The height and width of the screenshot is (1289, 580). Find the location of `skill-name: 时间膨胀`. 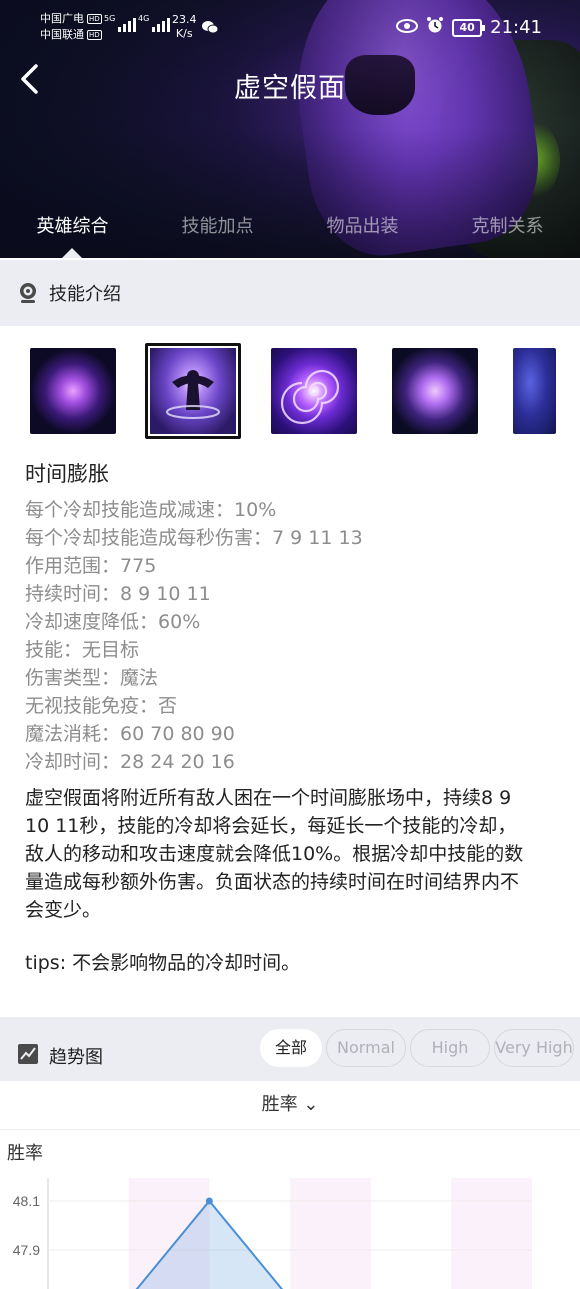

skill-name: 时间膨胀 is located at coordinates (67, 474).